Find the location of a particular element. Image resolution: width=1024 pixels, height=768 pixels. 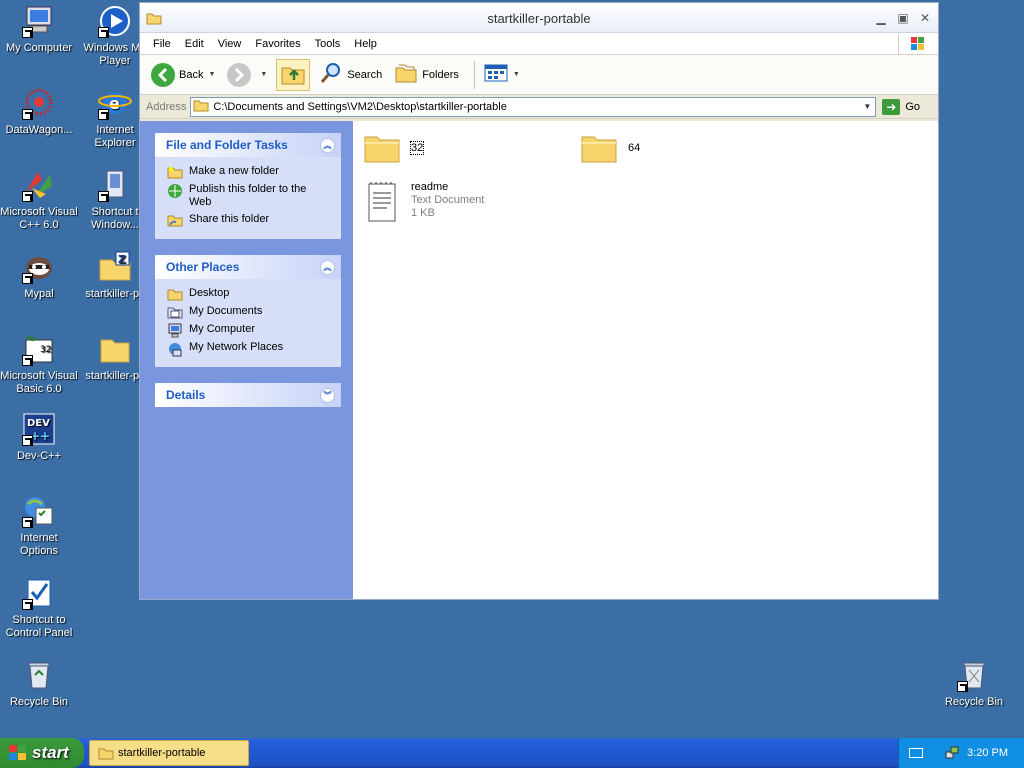

desktop-icon-msvc: Microsoft Visual C++ 6.0 is located at coordinates (39, 200).